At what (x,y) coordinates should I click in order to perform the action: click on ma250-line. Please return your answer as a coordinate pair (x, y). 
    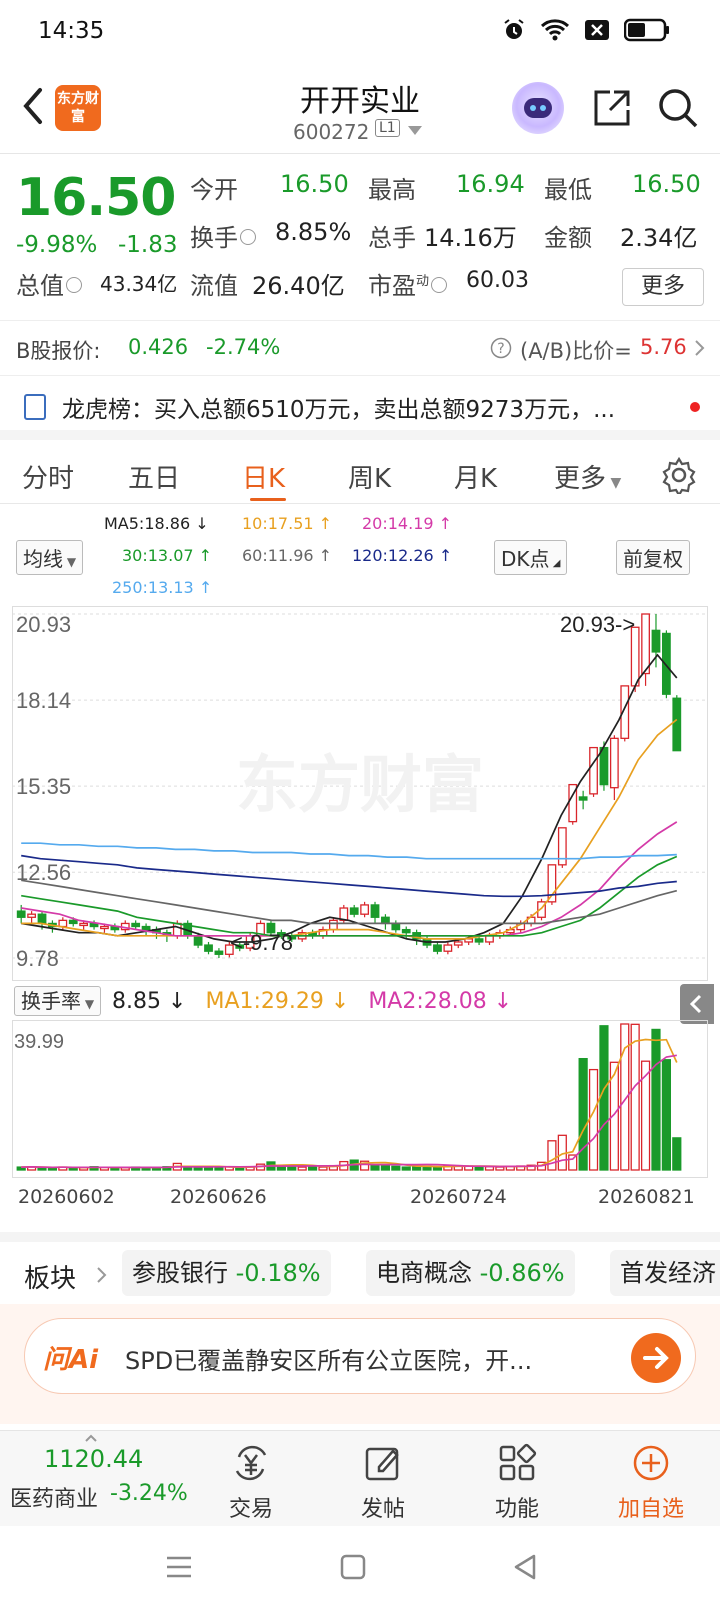
    Looking at the image, I should click on (349, 851).